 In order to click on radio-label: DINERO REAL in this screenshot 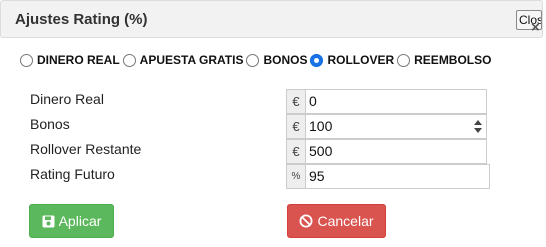, I will do `click(78, 60)`.